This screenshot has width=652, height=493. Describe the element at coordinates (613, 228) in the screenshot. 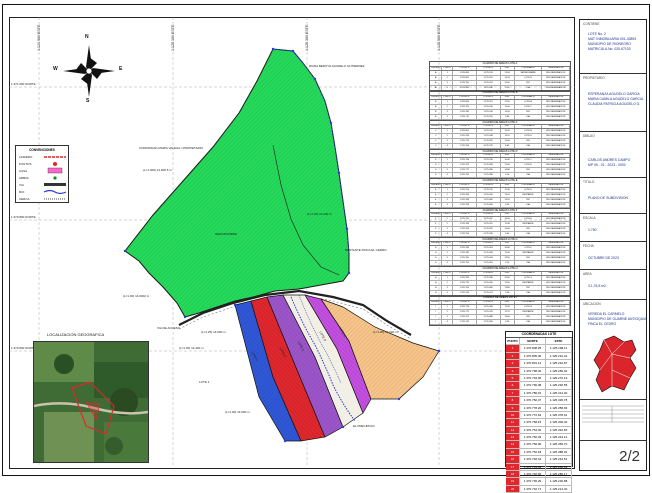

I see `title-block-scale: ESCALA 1:750` at that location.